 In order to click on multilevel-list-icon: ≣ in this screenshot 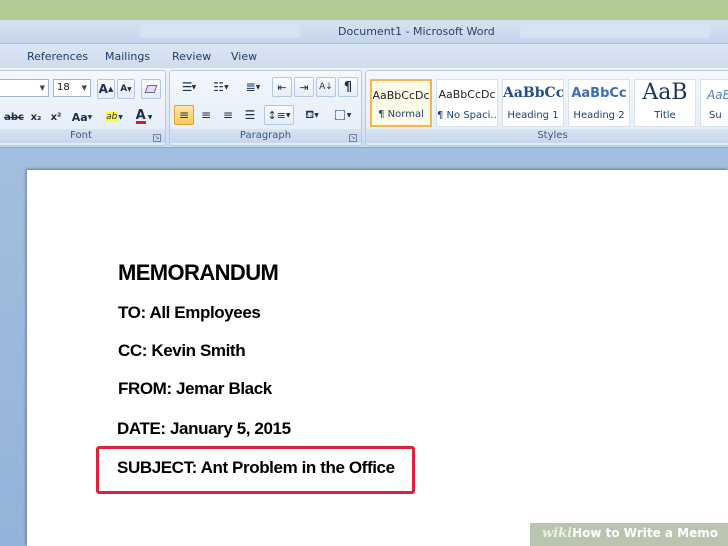, I will do `click(250, 87)`.